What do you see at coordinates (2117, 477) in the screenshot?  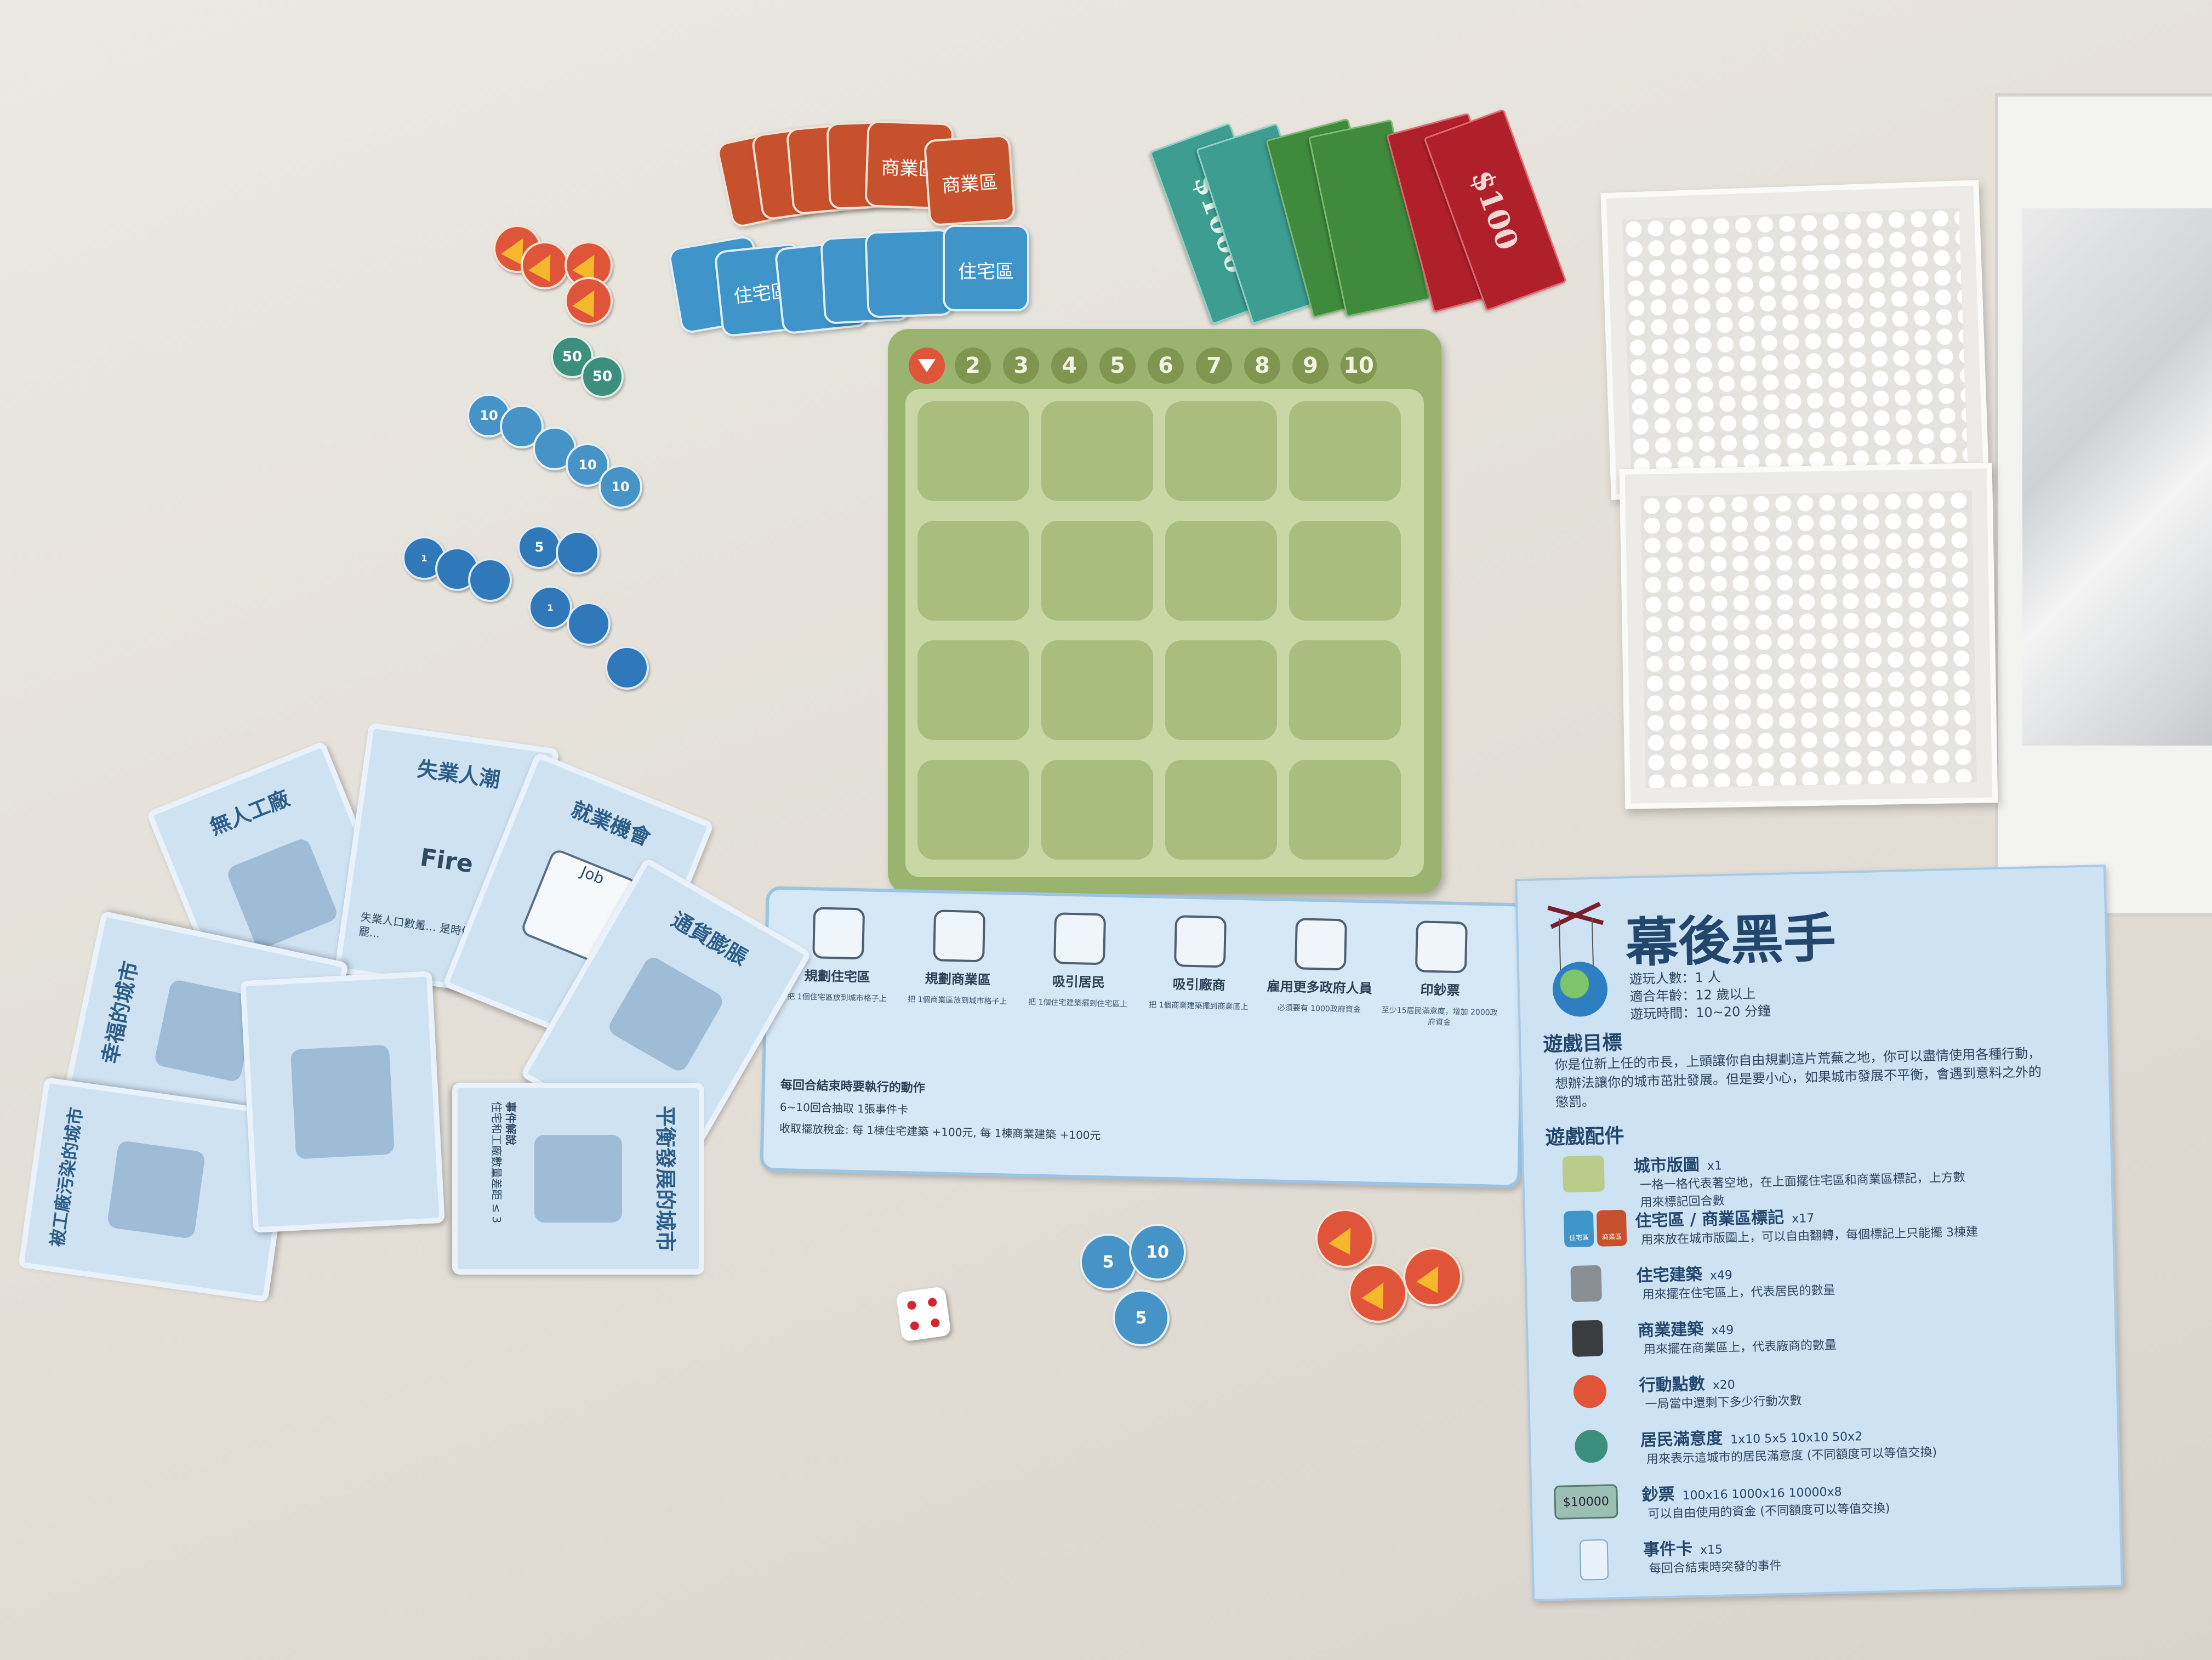 I see `plastic-bag` at bounding box center [2117, 477].